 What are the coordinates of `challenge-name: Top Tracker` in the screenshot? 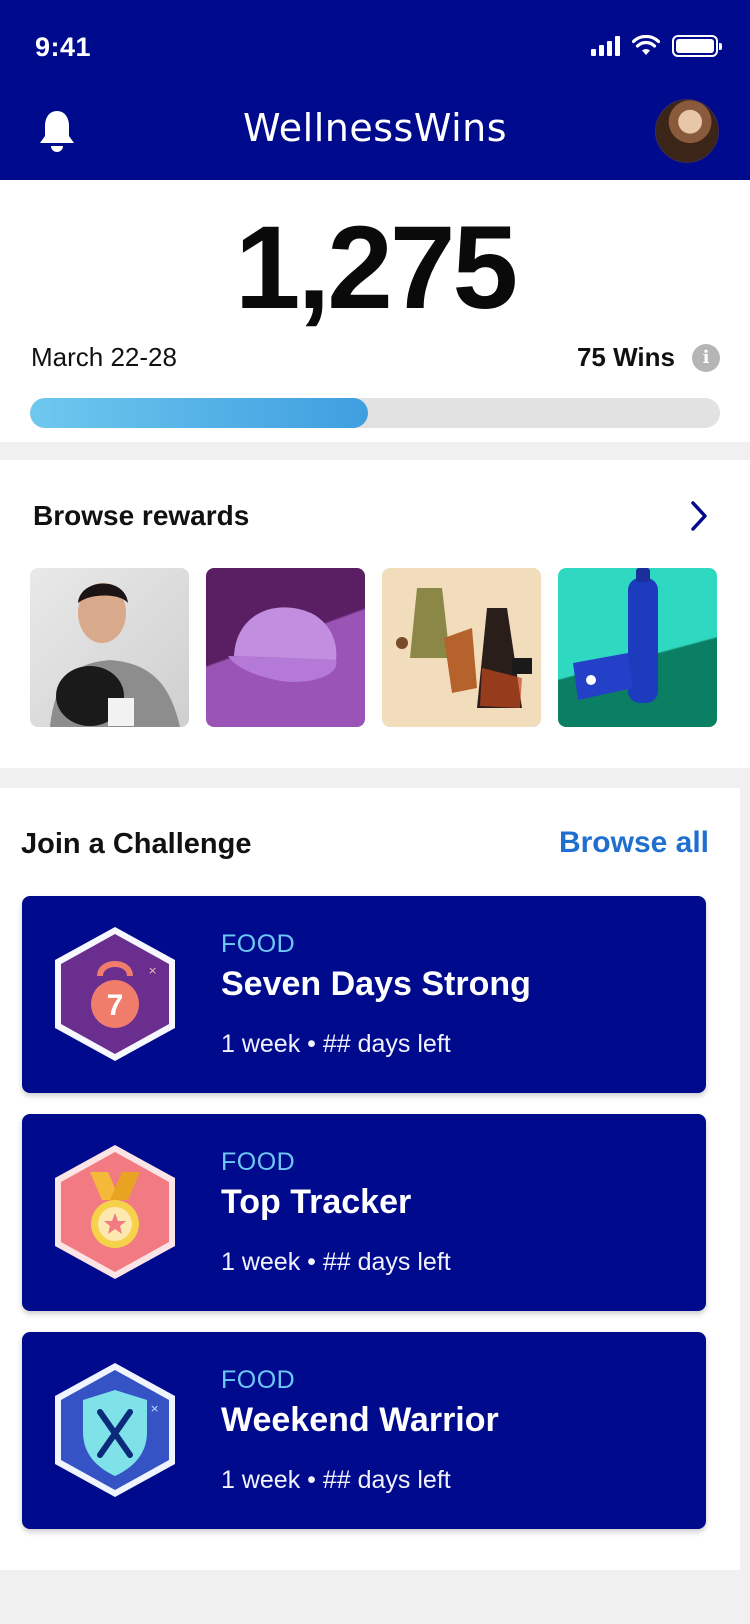 It's located at (316, 1202).